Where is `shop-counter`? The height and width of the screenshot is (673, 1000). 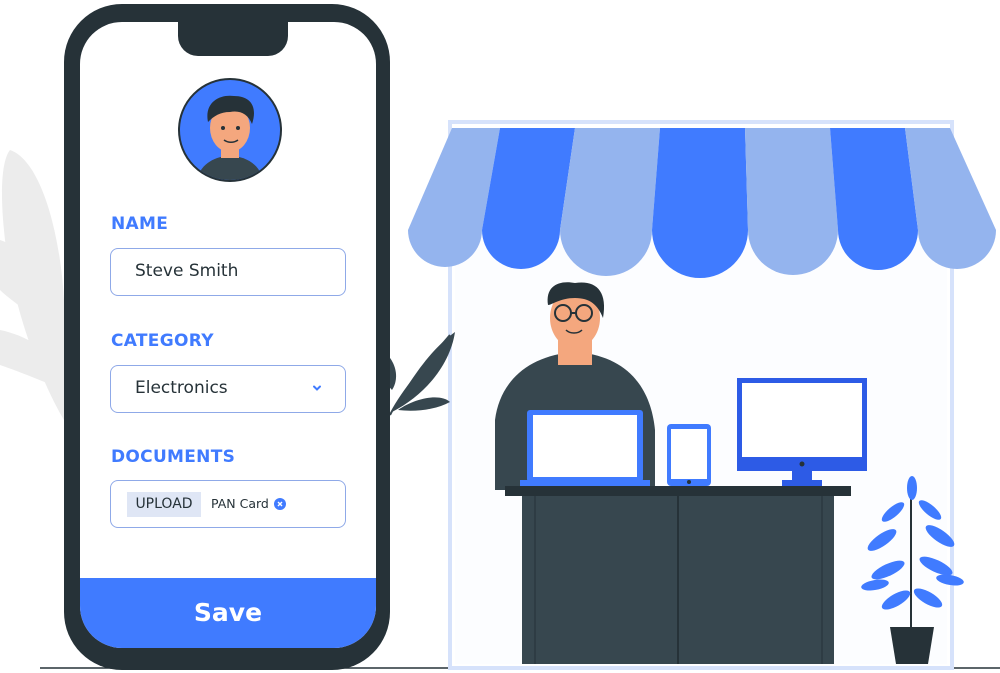 shop-counter is located at coordinates (678, 575).